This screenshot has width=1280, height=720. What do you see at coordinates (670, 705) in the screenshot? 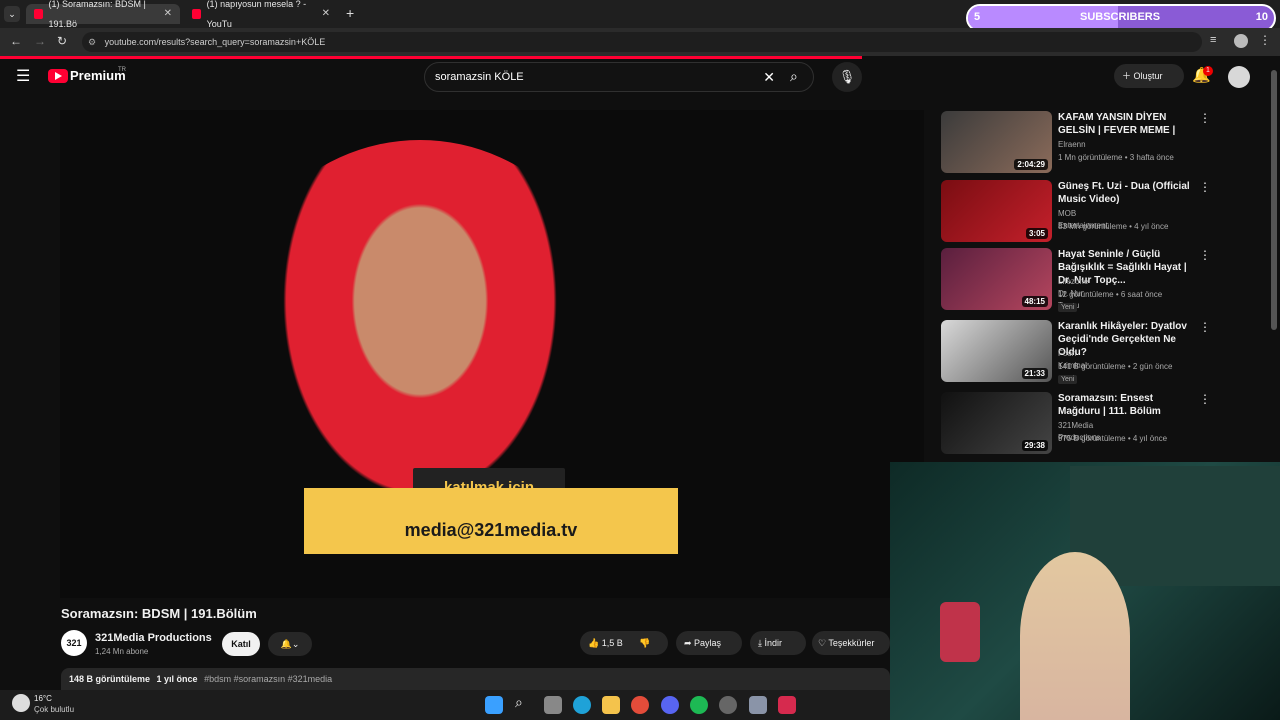
I see `discord-icon` at bounding box center [670, 705].